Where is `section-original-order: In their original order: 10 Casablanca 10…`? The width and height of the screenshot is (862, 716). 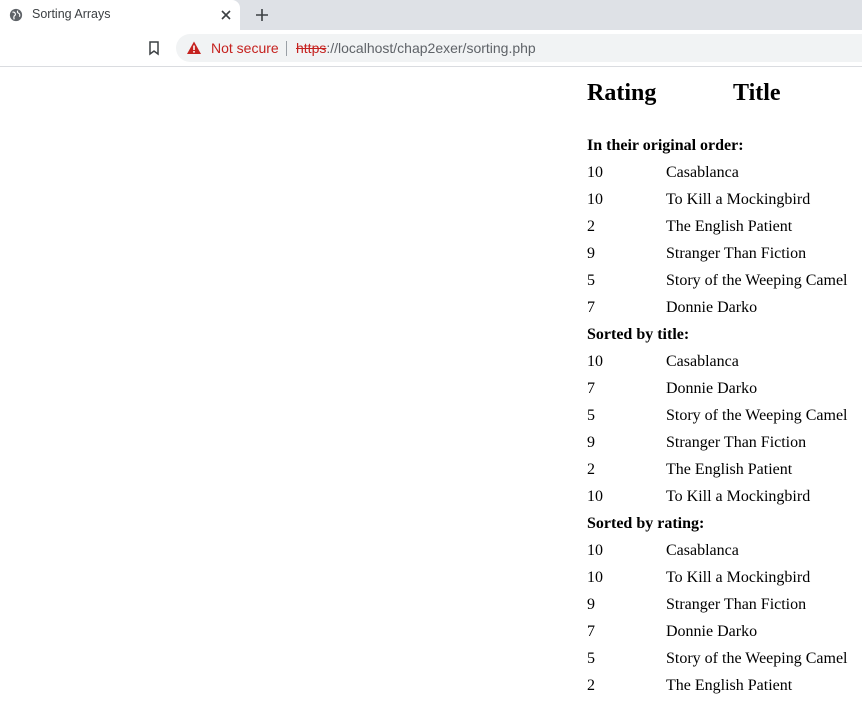
section-original-order: In their original order: 10 Casablanca 10… is located at coordinates (724, 226).